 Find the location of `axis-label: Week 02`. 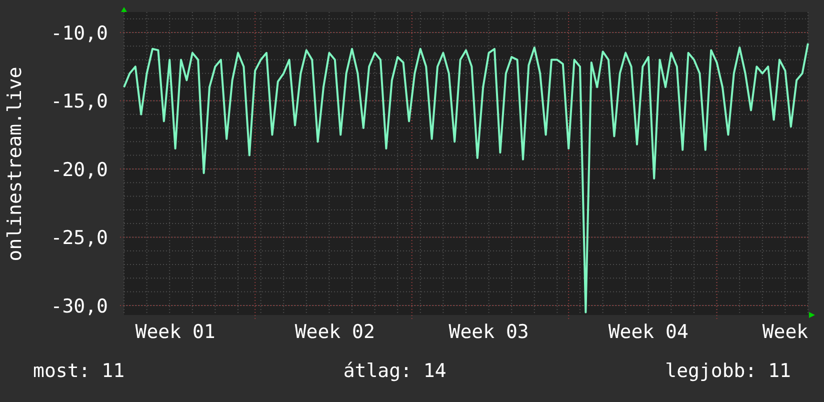

axis-label: Week 02 is located at coordinates (334, 332).